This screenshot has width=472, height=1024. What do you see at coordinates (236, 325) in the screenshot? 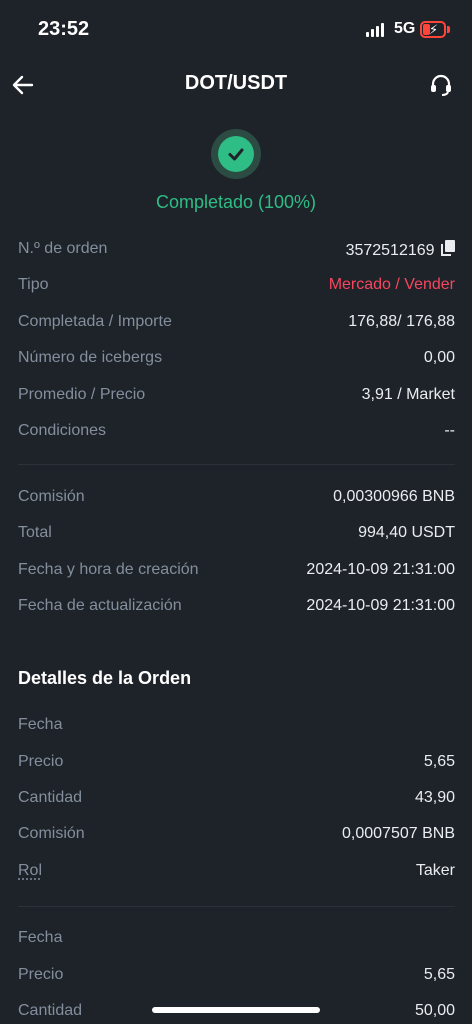
I see `filled-amount-row: Completada / Importe 176,88/ 176,88` at bounding box center [236, 325].